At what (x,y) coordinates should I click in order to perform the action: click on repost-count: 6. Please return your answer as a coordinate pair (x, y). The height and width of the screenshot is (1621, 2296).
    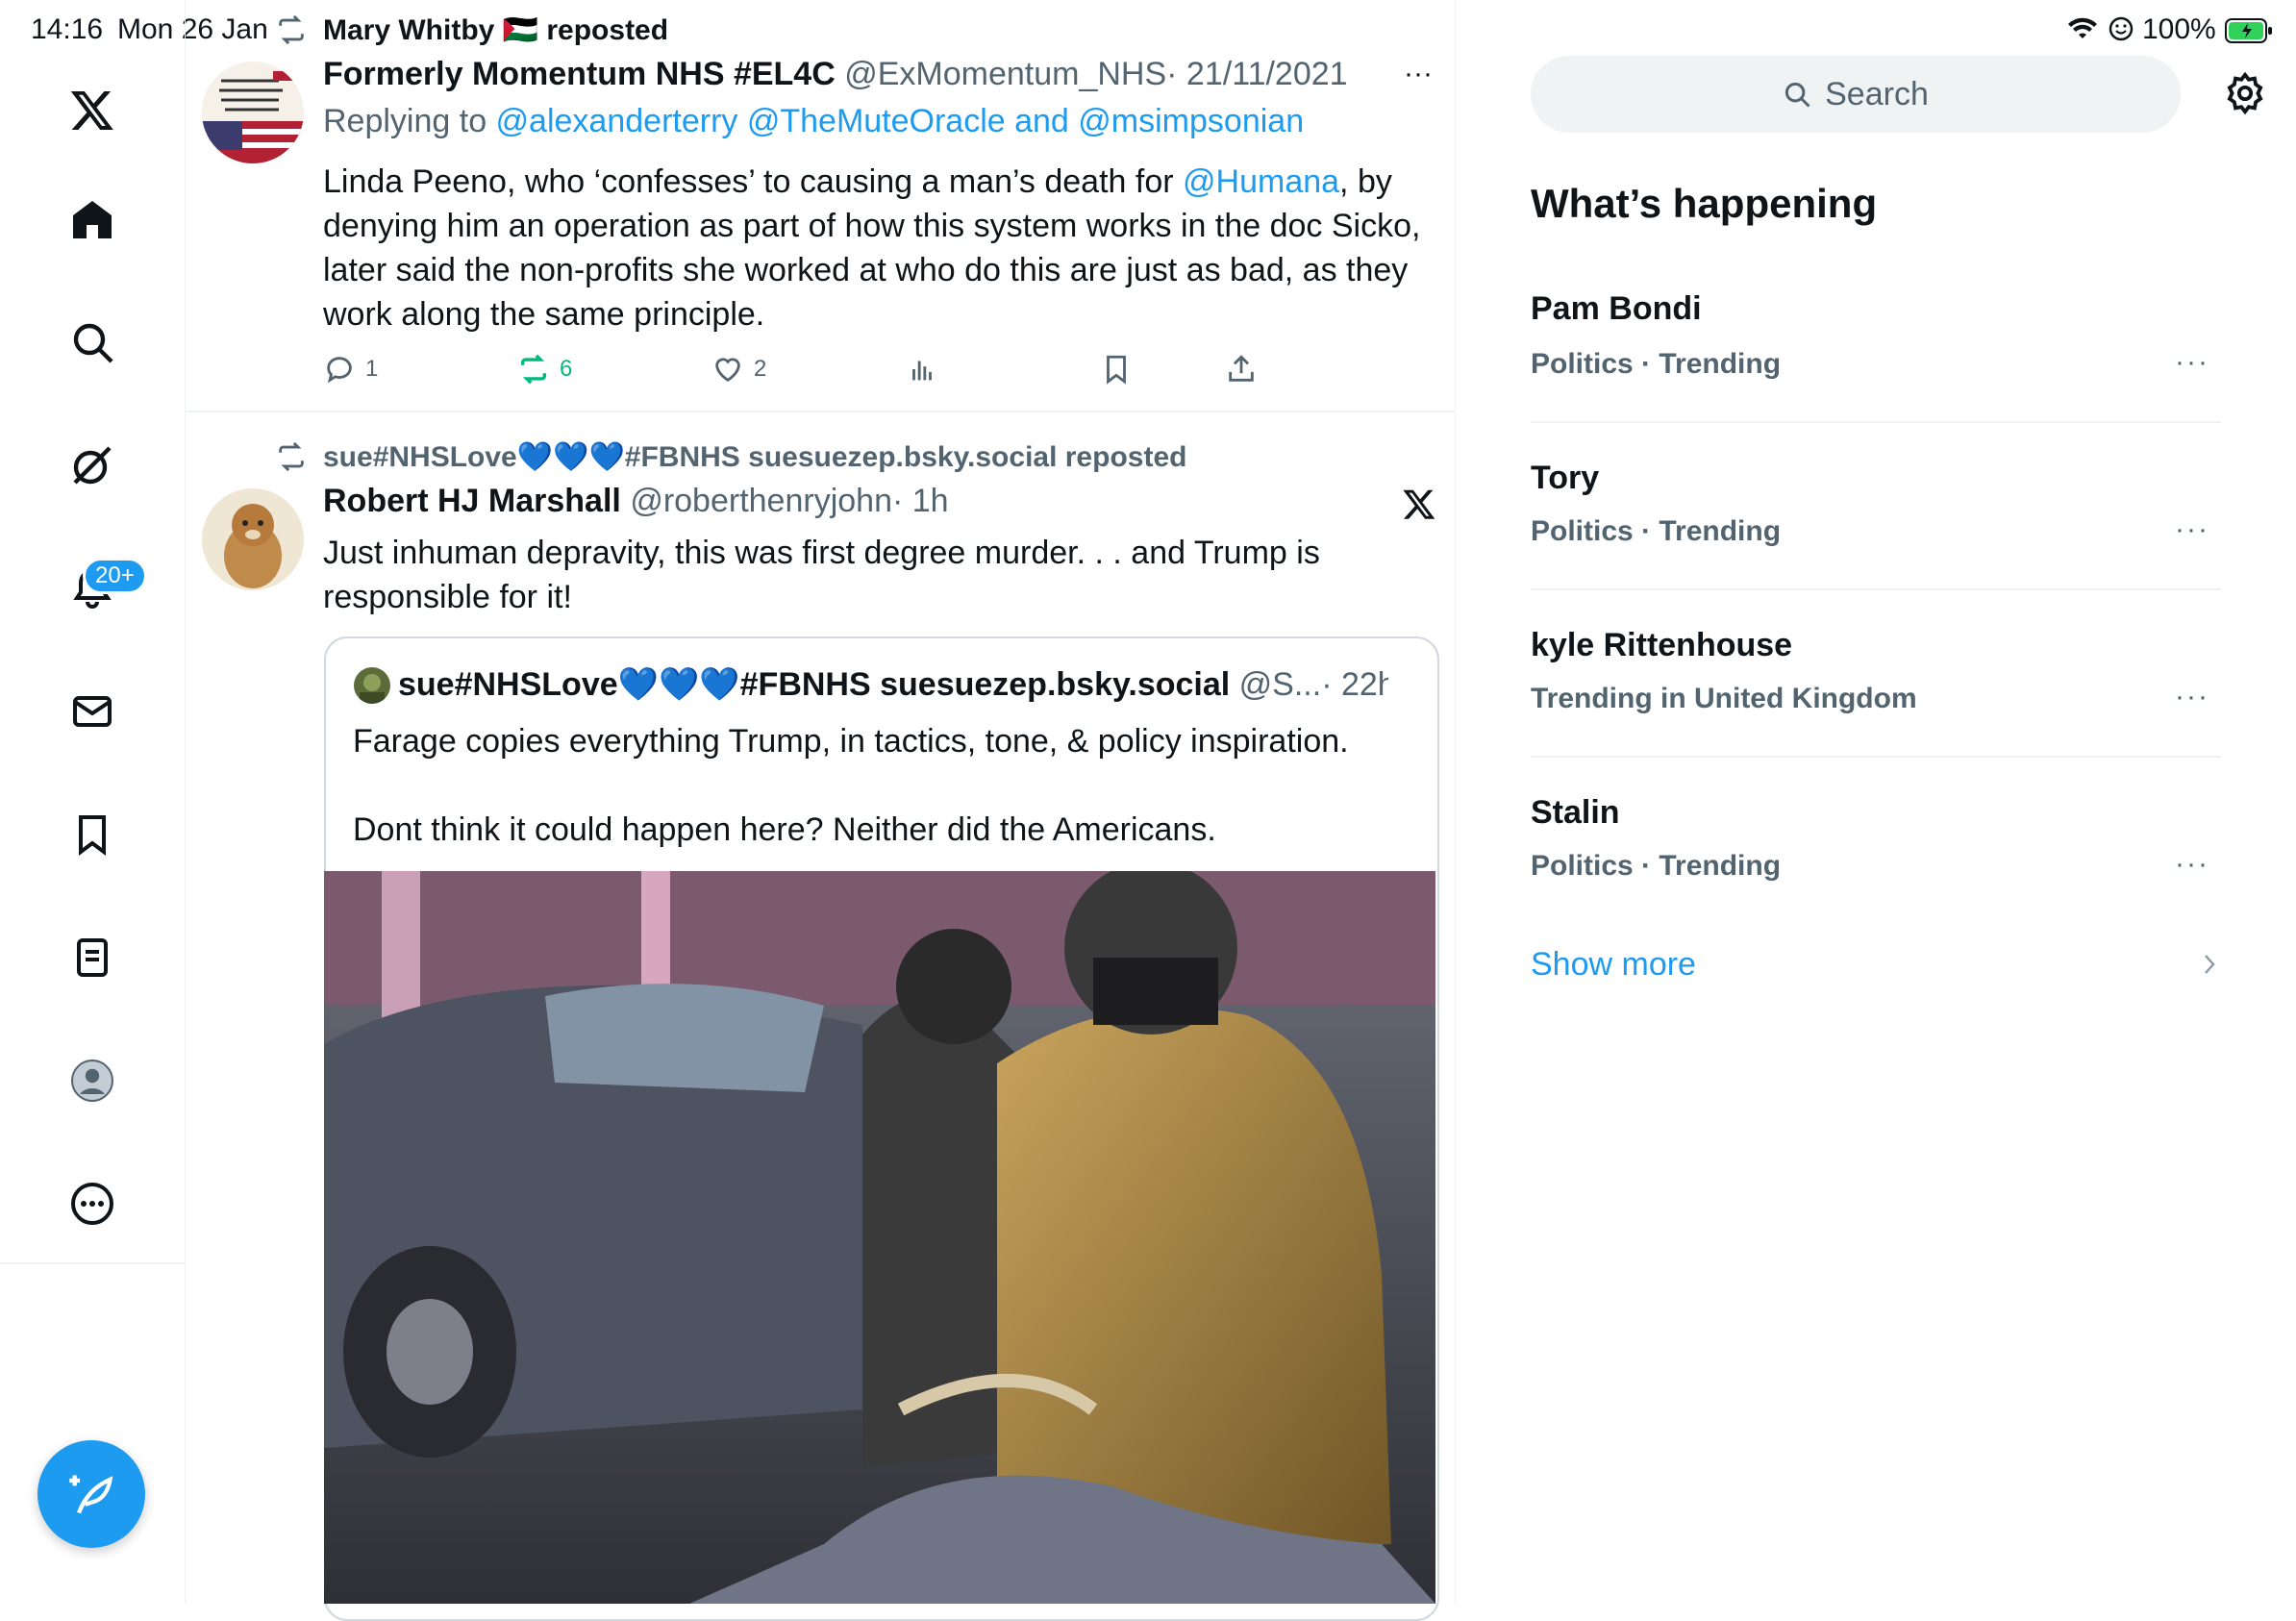
    Looking at the image, I should click on (566, 369).